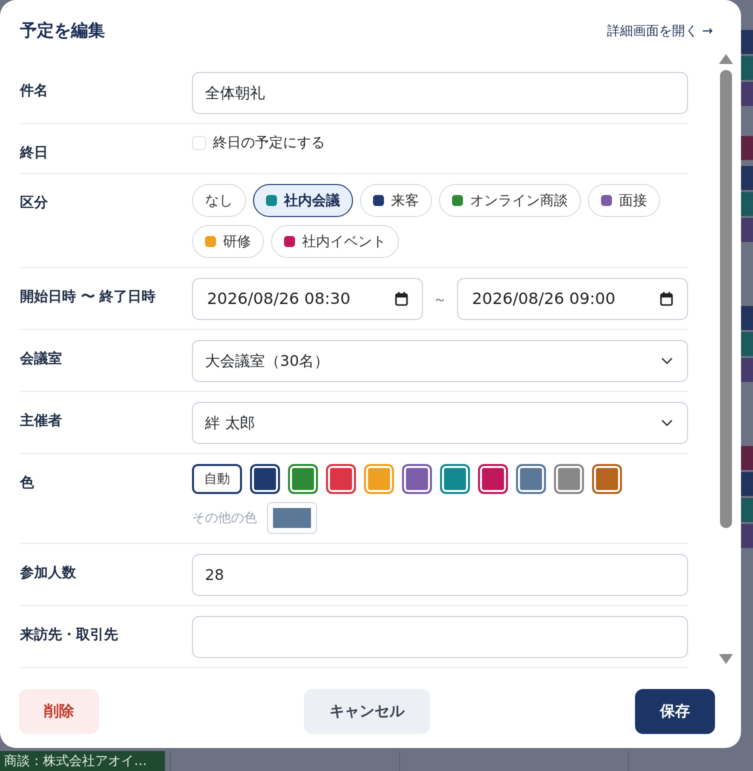  I want to click on field-label: 参加人数, so click(48, 572).